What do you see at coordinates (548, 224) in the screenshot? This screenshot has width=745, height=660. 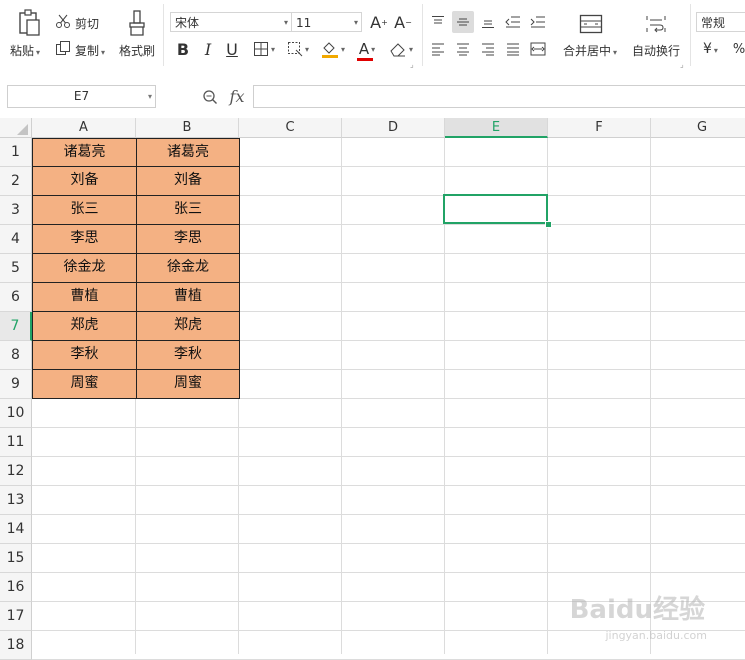 I see `fill-handle` at bounding box center [548, 224].